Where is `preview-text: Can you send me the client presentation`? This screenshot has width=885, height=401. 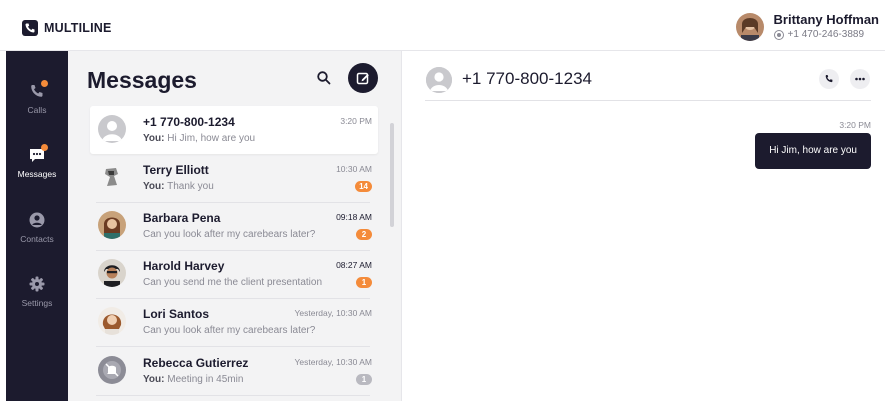
preview-text: Can you send me the client presentation is located at coordinates (232, 282).